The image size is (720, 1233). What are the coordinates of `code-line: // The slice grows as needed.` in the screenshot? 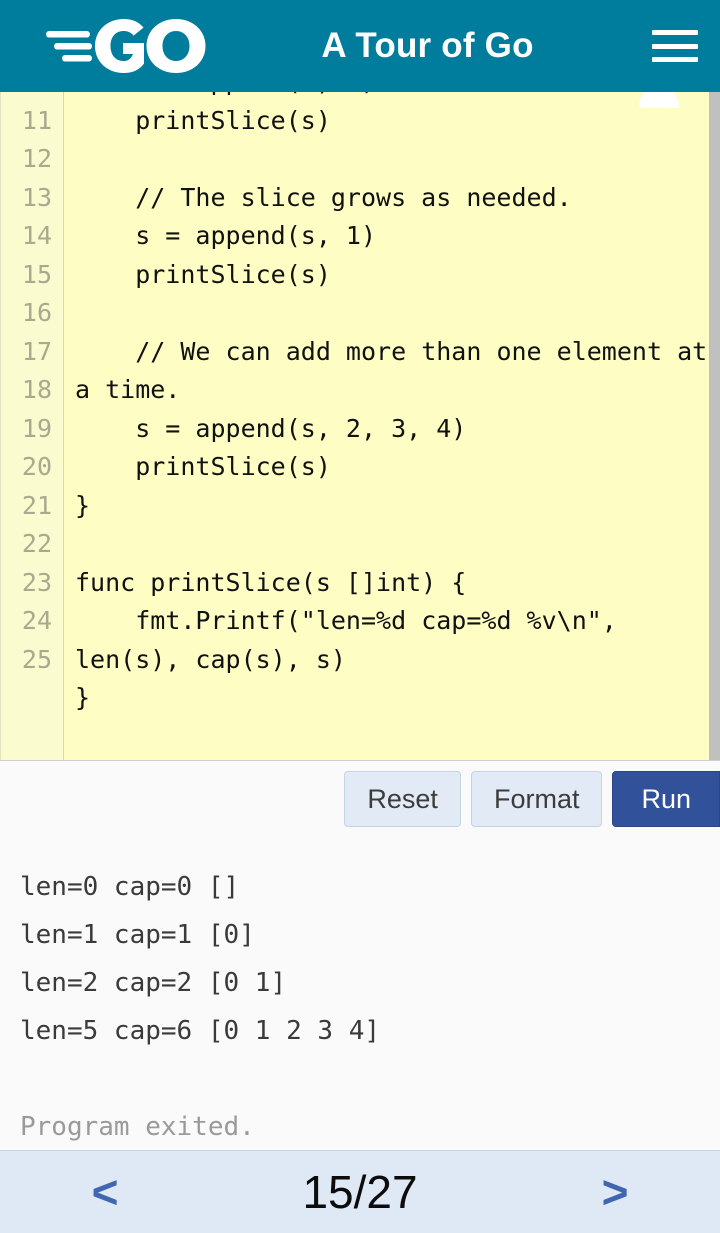 It's located at (392, 198).